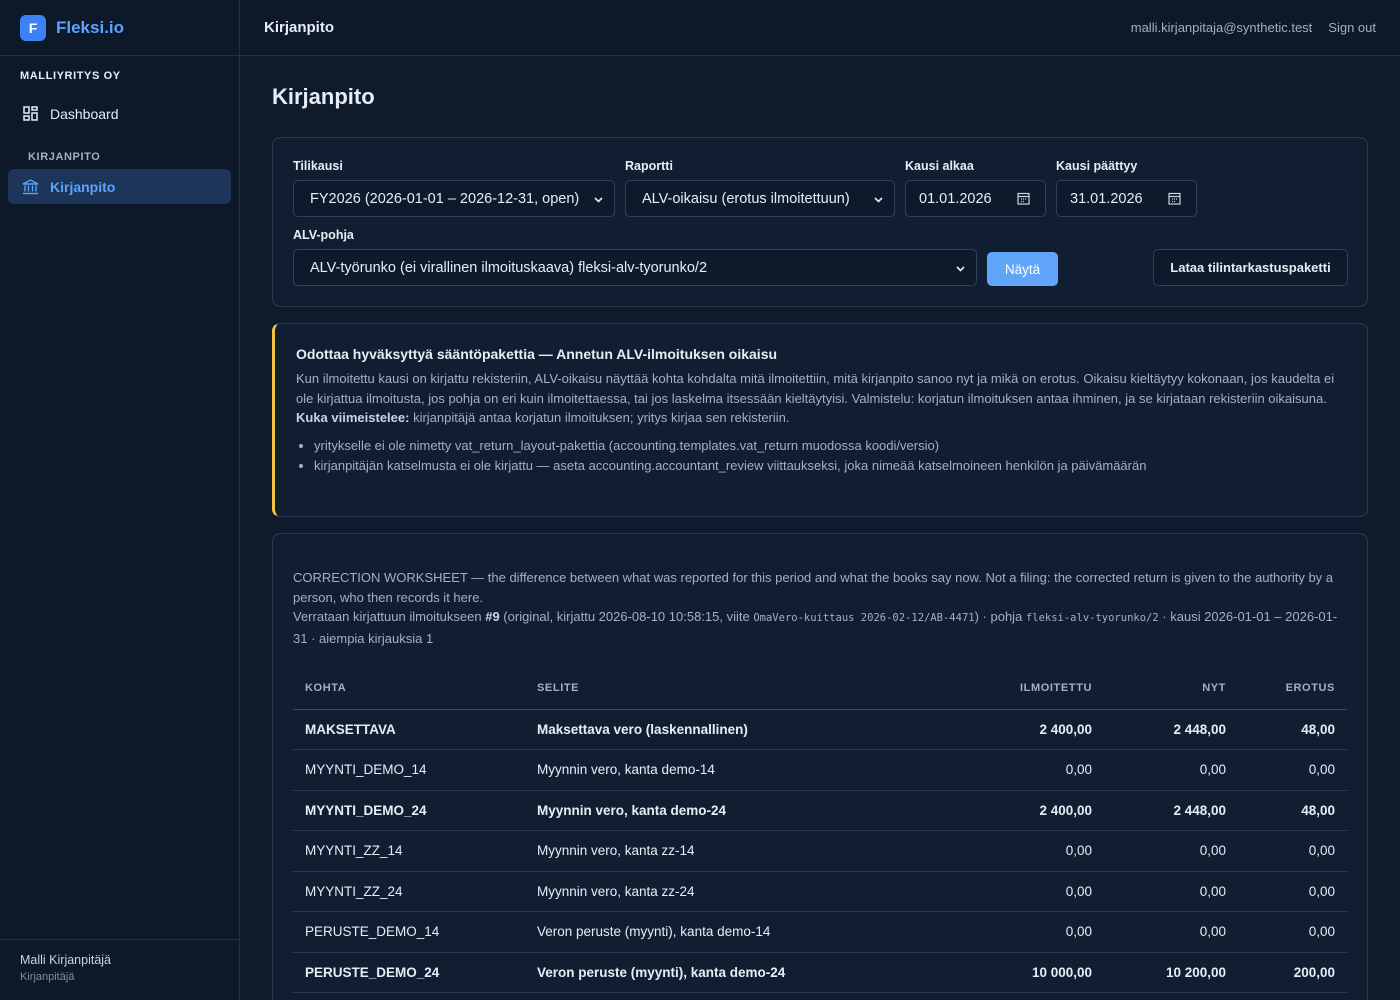 The image size is (1400, 1000). I want to click on col-ilmoitettu: ILMOITETTU, so click(1024, 688).